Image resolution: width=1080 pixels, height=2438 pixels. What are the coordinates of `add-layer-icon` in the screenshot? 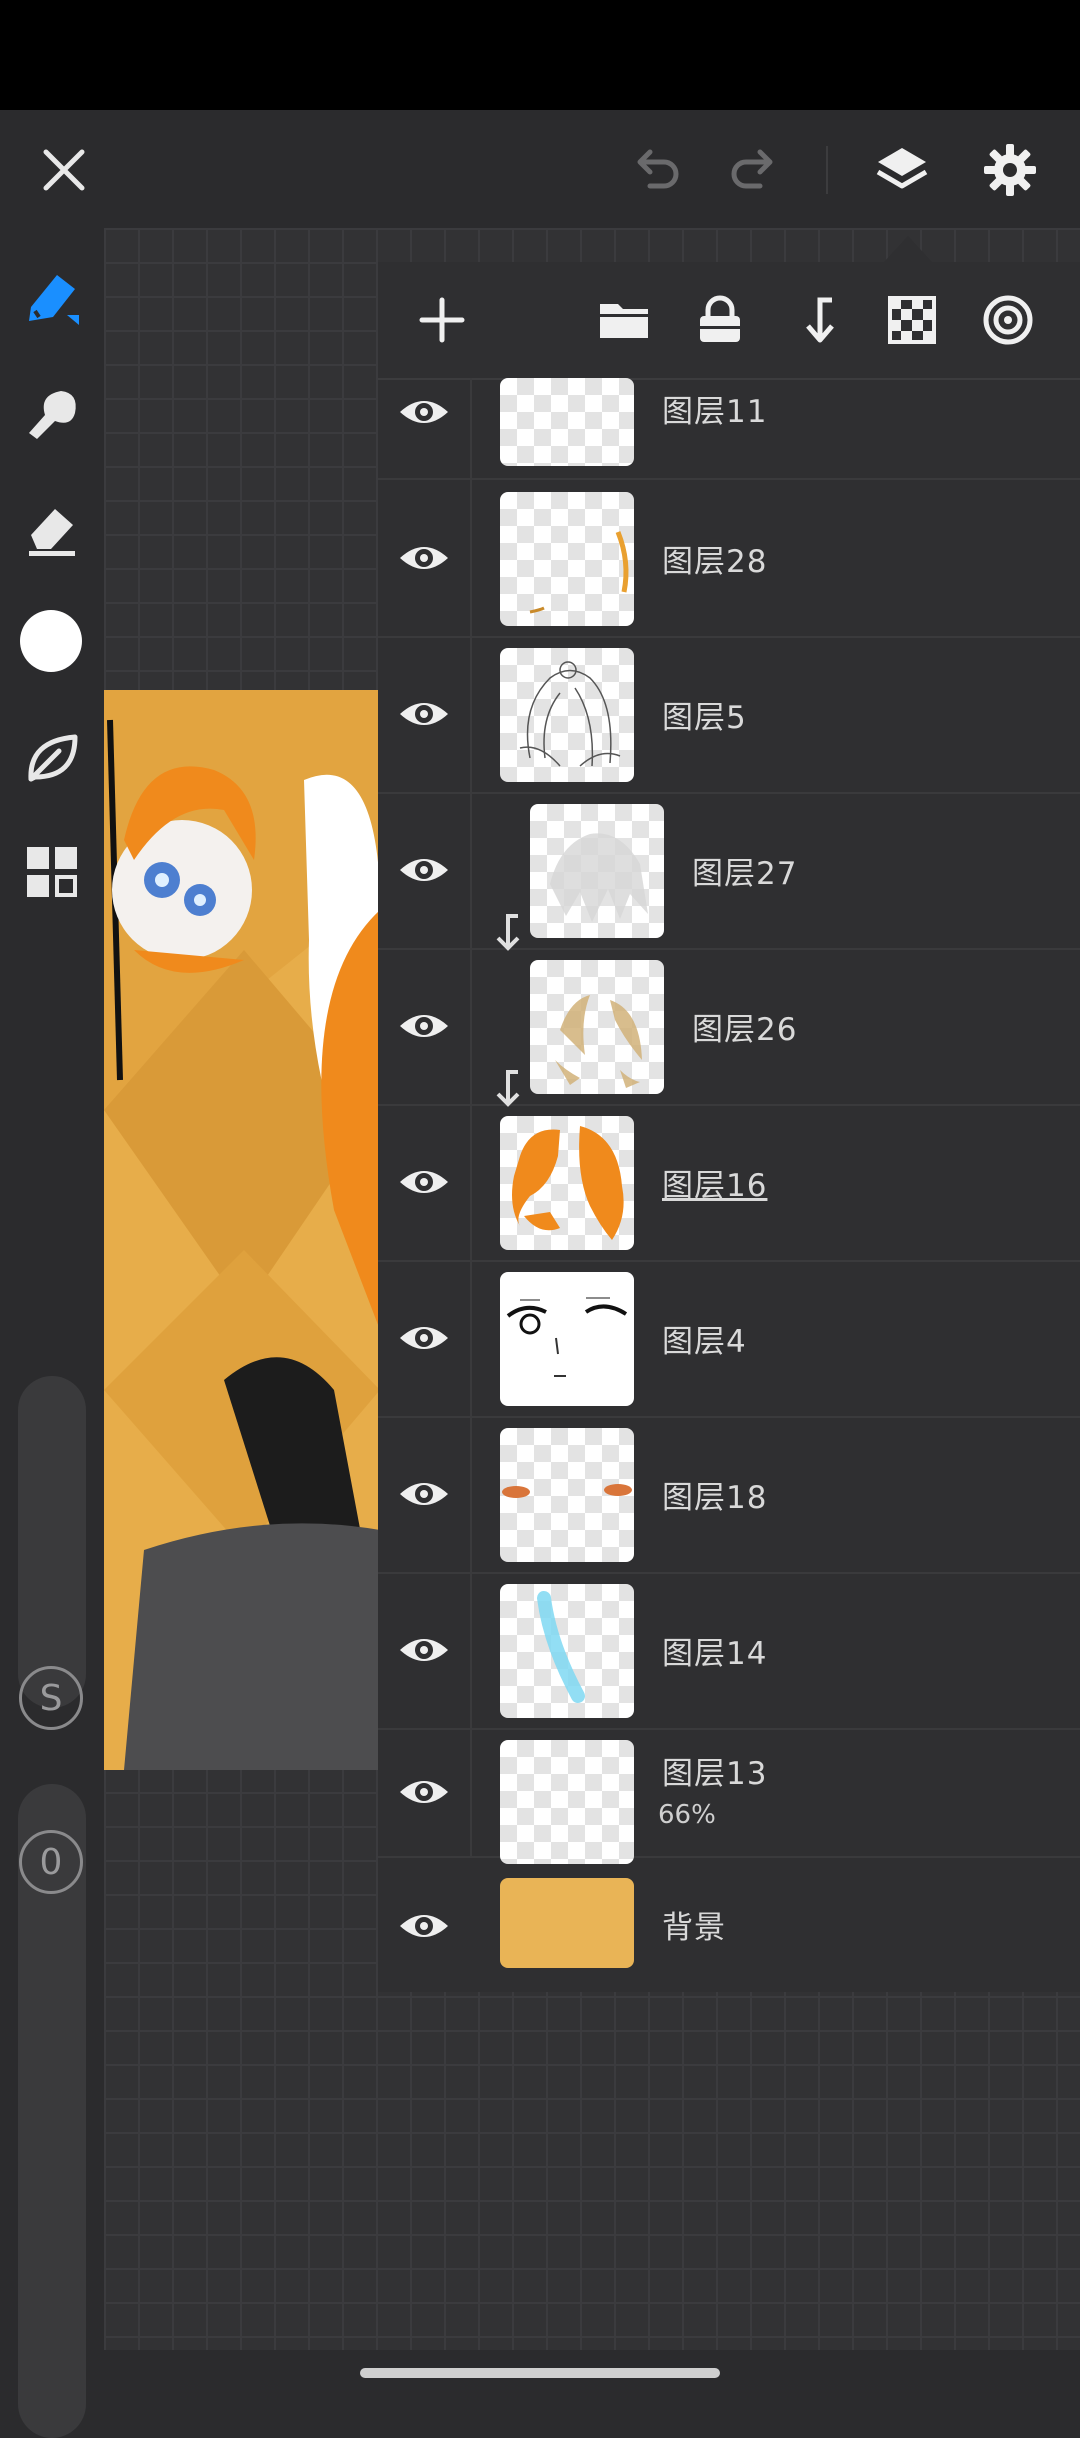 It's located at (442, 320).